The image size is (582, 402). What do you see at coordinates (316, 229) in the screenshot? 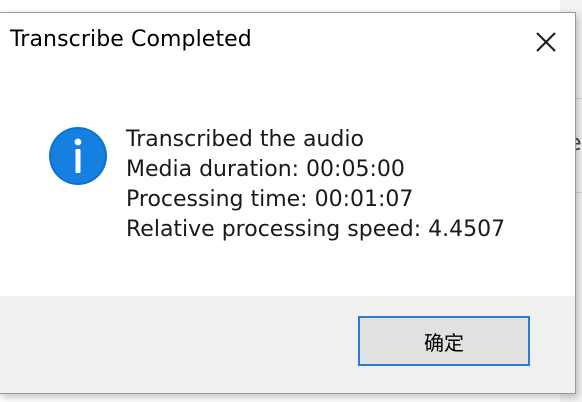
I see `message-line-speed: Relative processing speed: 4.4507` at bounding box center [316, 229].